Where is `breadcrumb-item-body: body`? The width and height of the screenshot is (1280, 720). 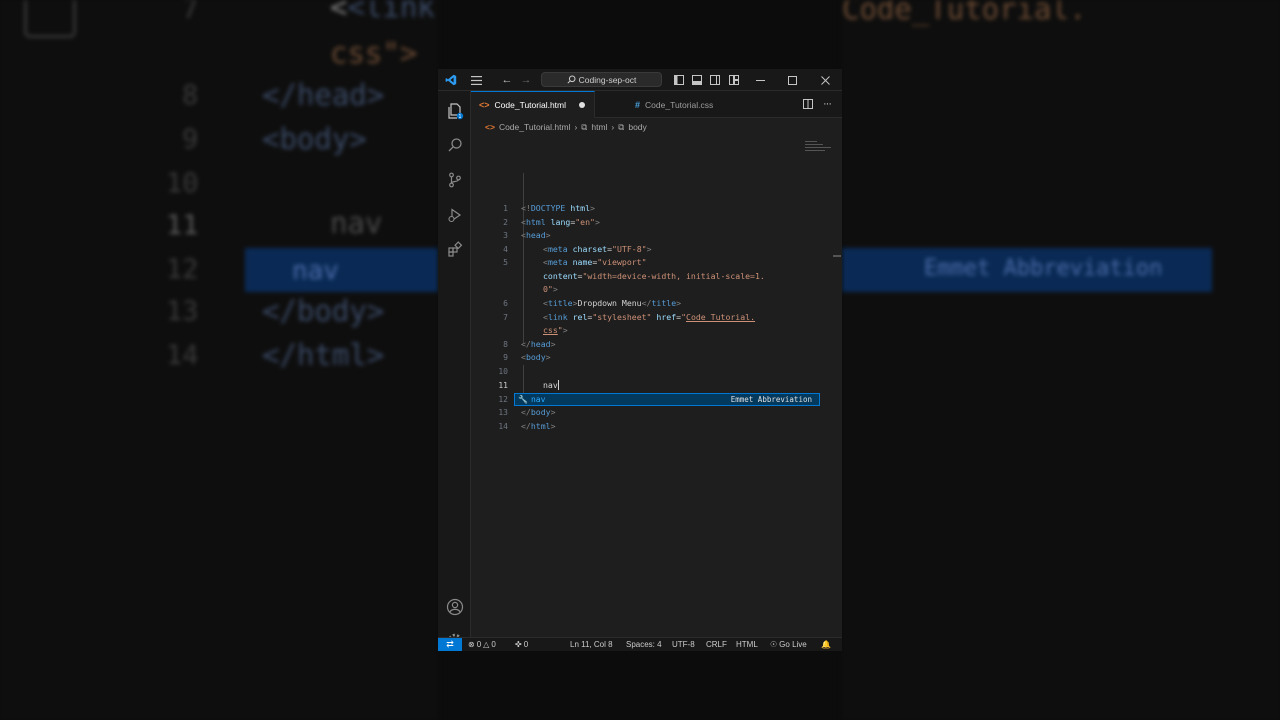
breadcrumb-item-body: body is located at coordinates (637, 127).